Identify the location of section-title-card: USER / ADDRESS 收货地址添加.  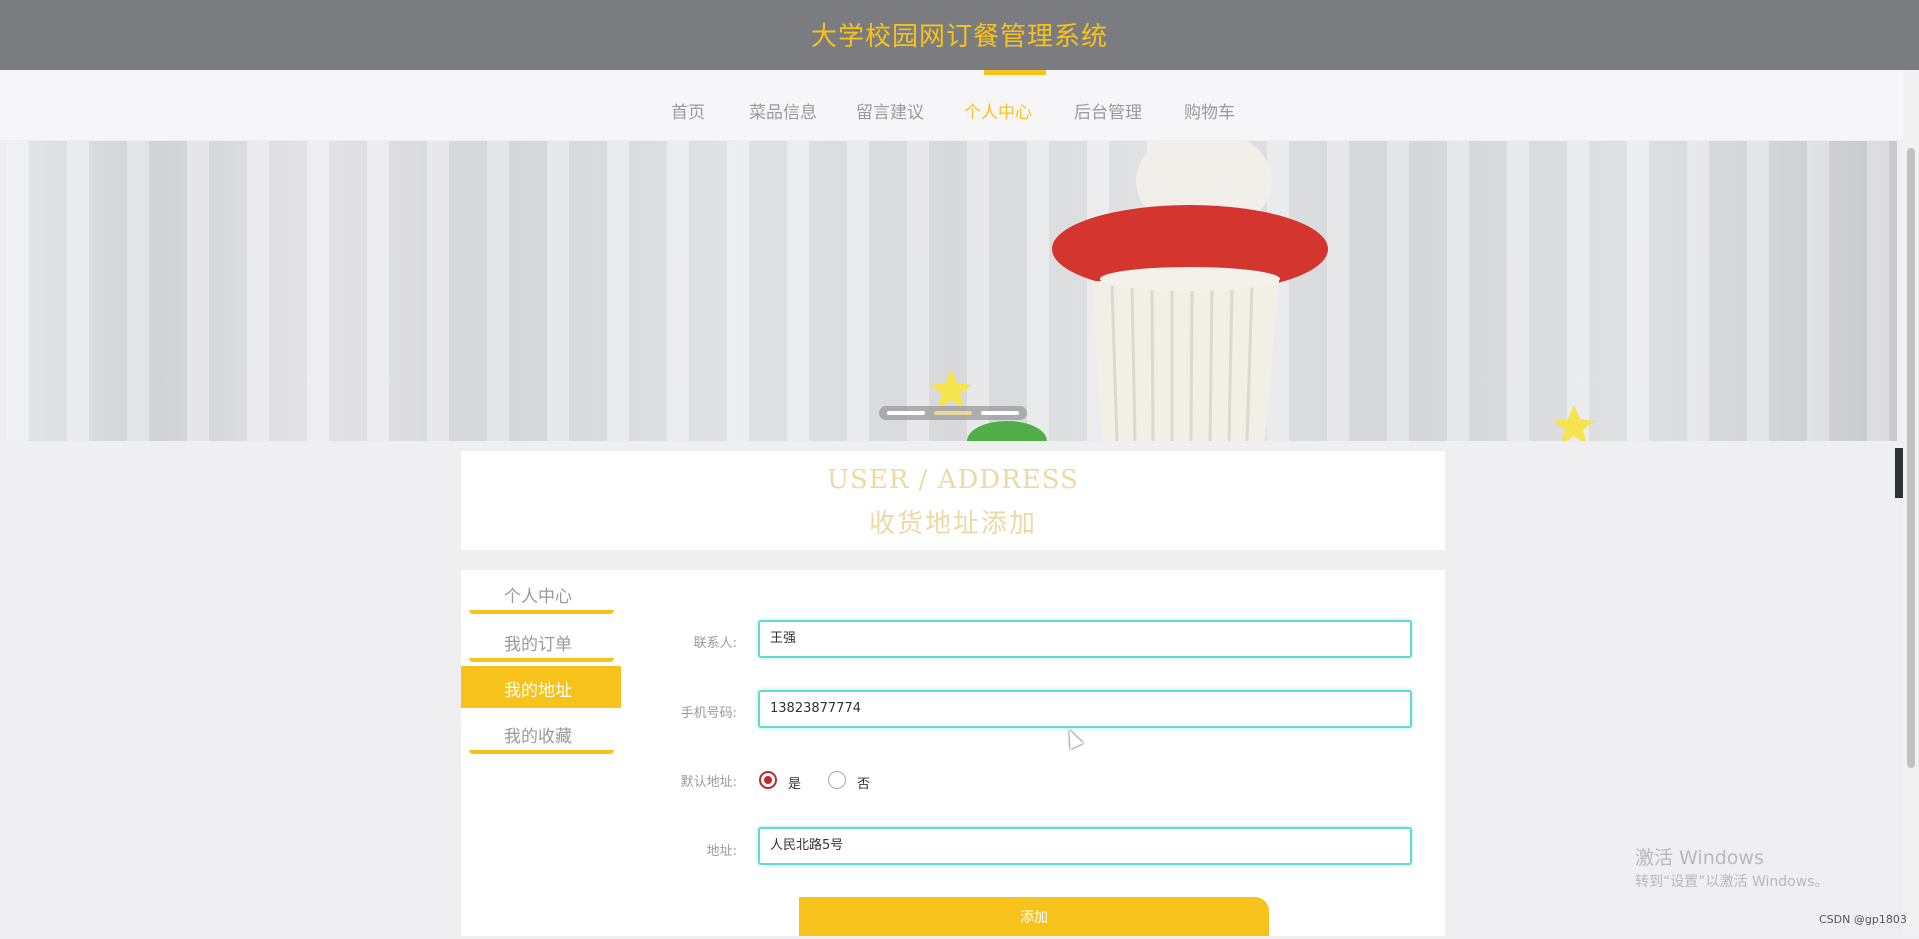
(953, 500).